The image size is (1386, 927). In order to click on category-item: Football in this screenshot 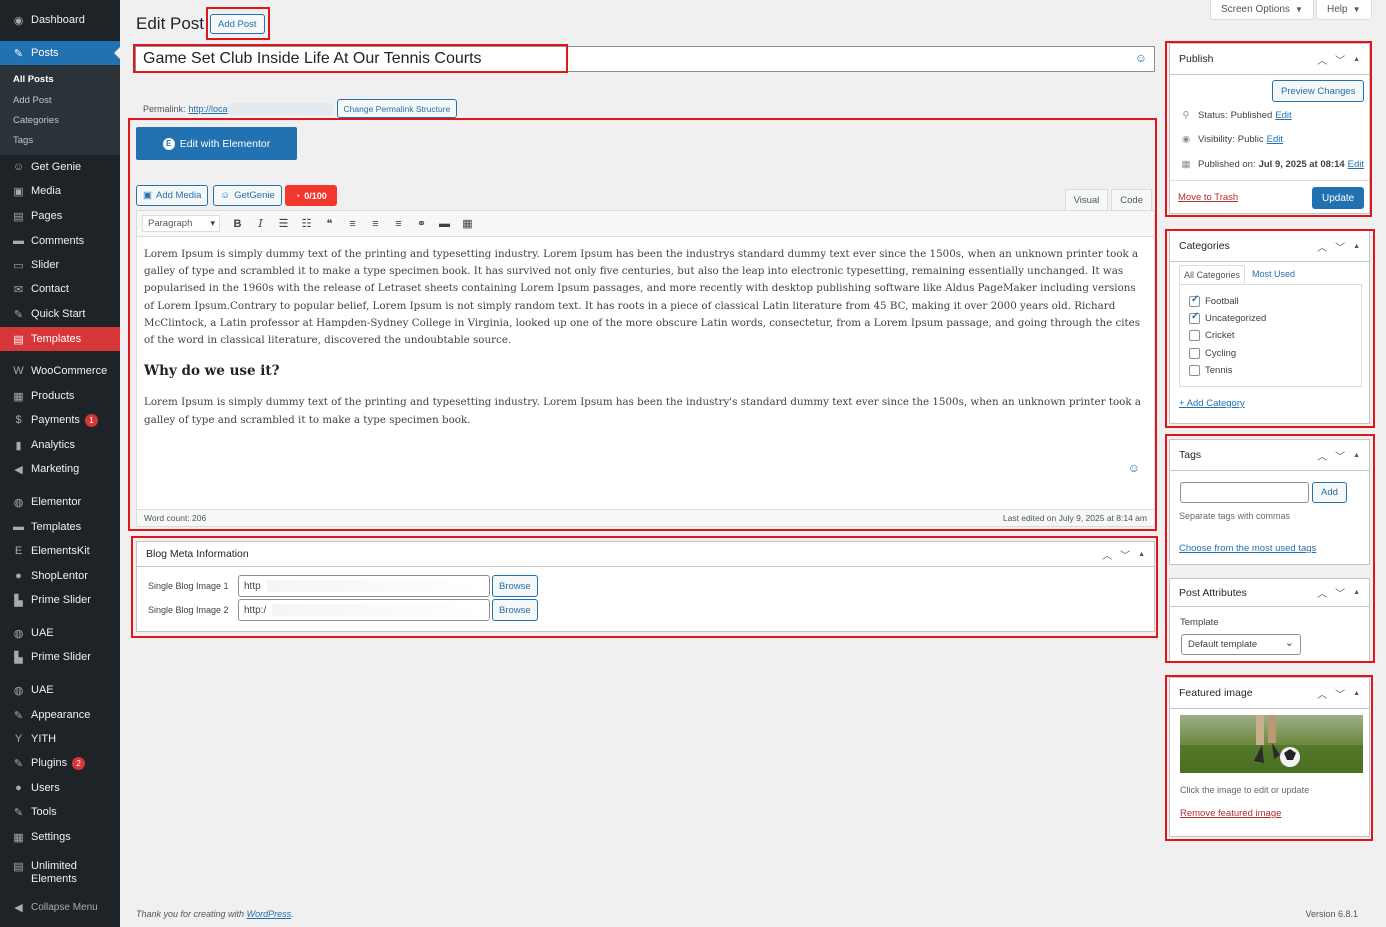, I will do `click(1214, 300)`.